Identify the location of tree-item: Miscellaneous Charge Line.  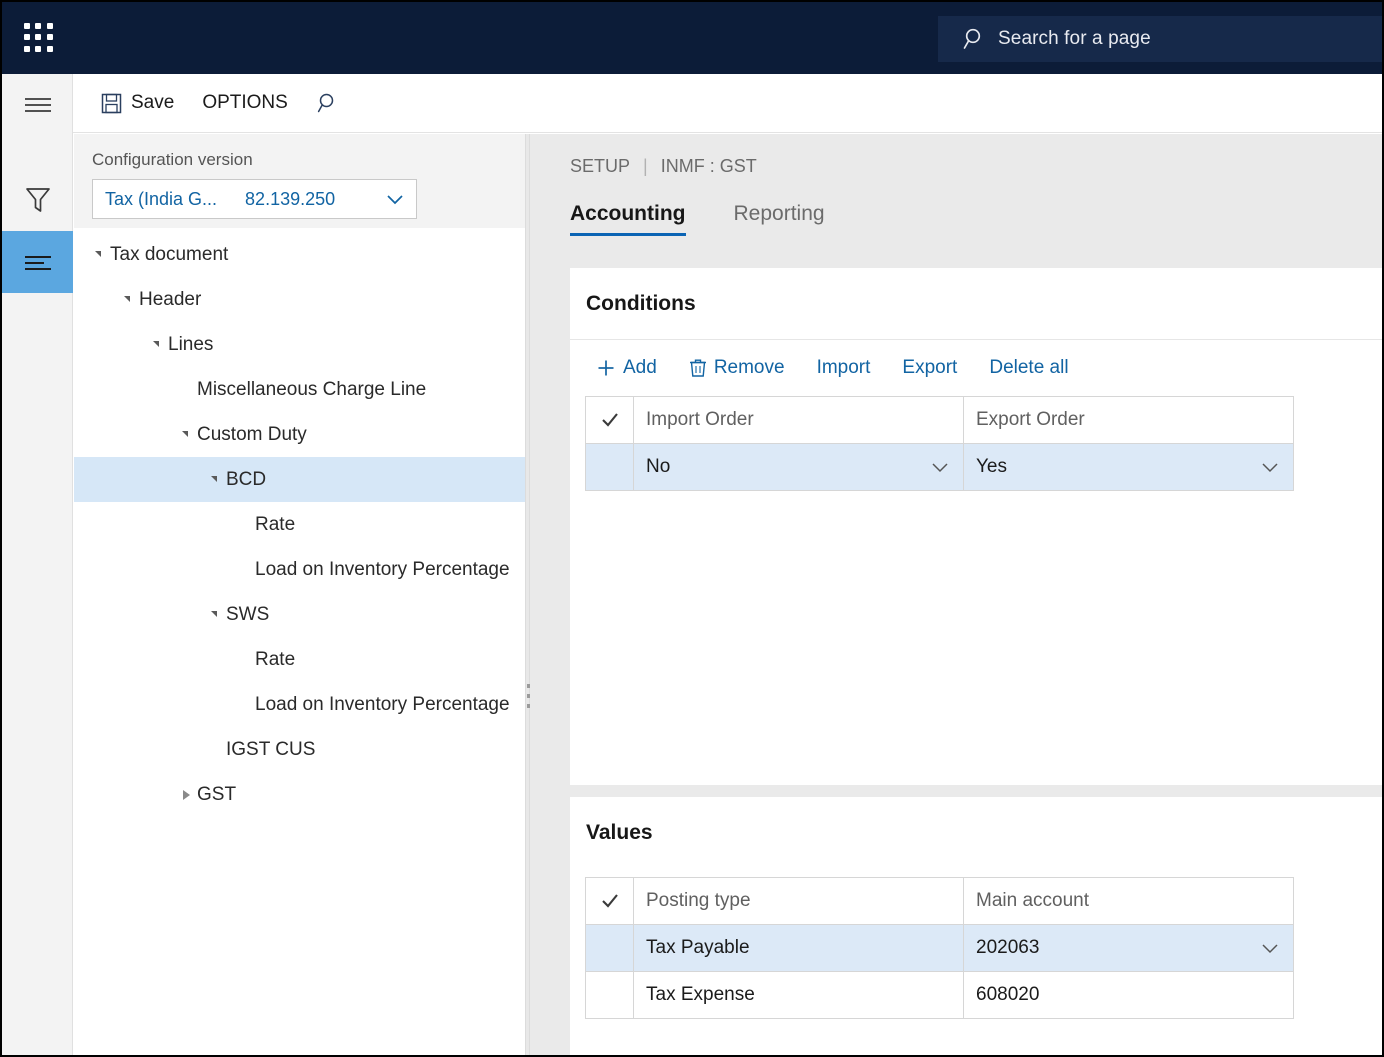
(299, 389).